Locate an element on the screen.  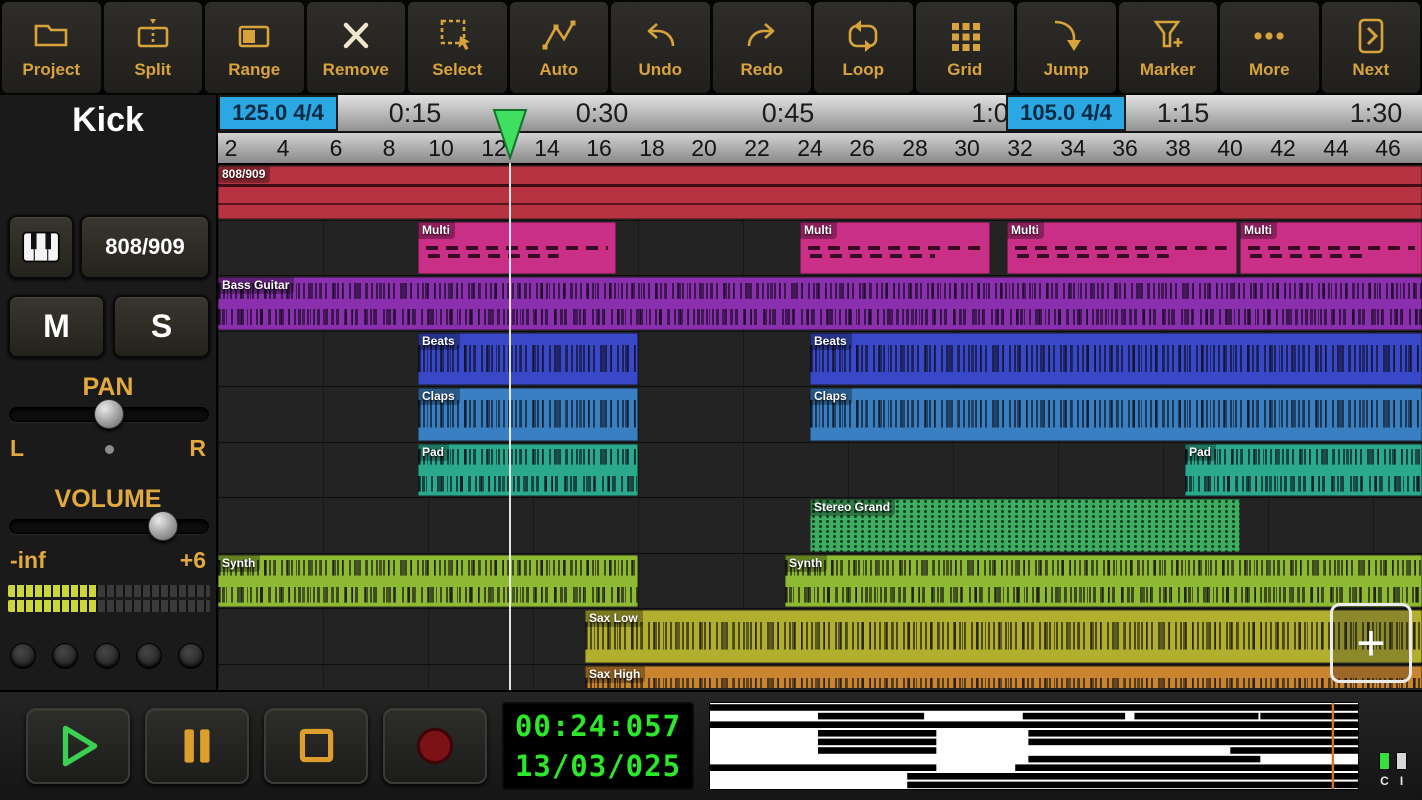
clip-pad-2: Pad is located at coordinates (1303, 469).